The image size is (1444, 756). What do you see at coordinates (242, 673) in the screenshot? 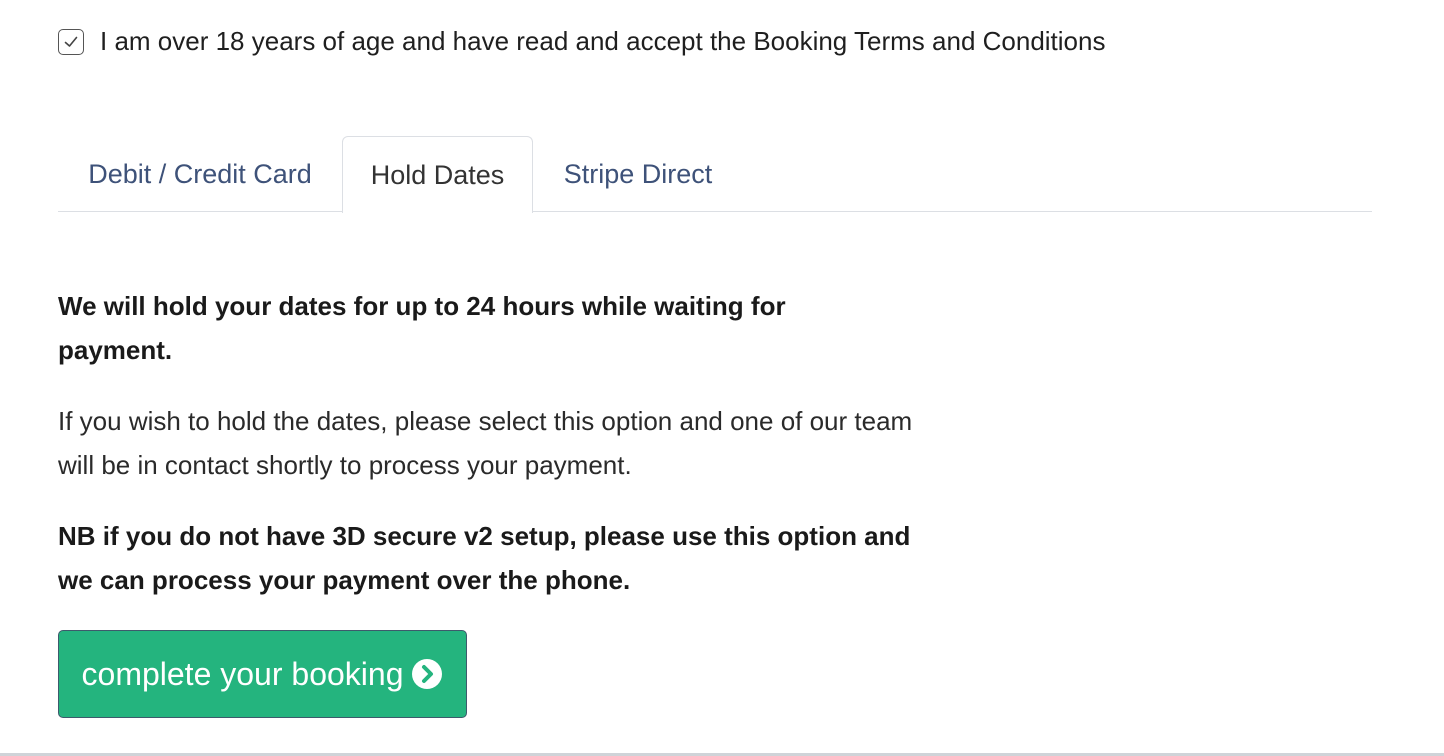
I see `complete-booking-label: complete your booking` at bounding box center [242, 673].